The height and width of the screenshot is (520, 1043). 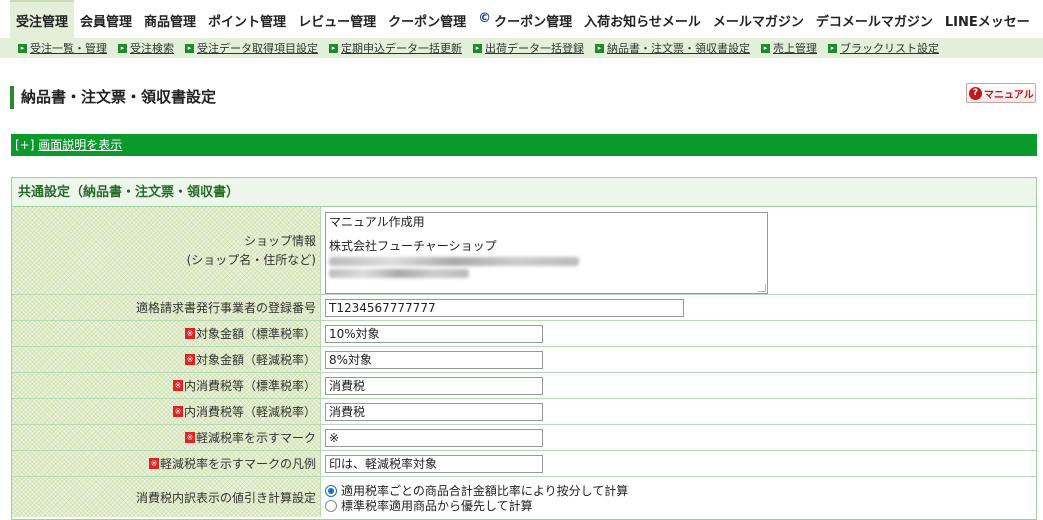 What do you see at coordinates (1009, 95) in the screenshot?
I see `manual-label: マニュアル` at bounding box center [1009, 95].